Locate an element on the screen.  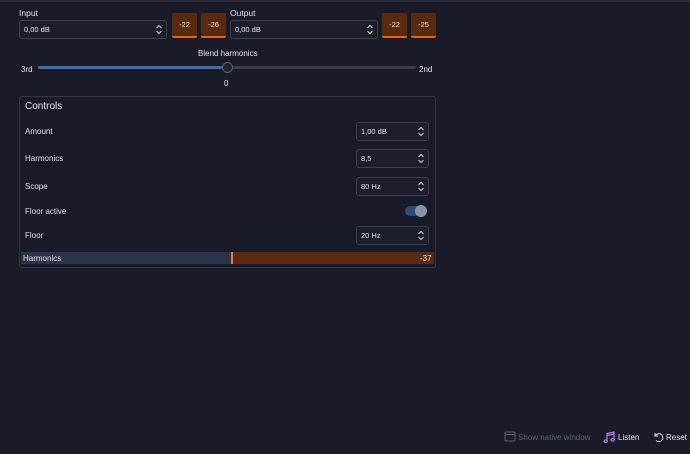
music-note-icon is located at coordinates (609, 437).